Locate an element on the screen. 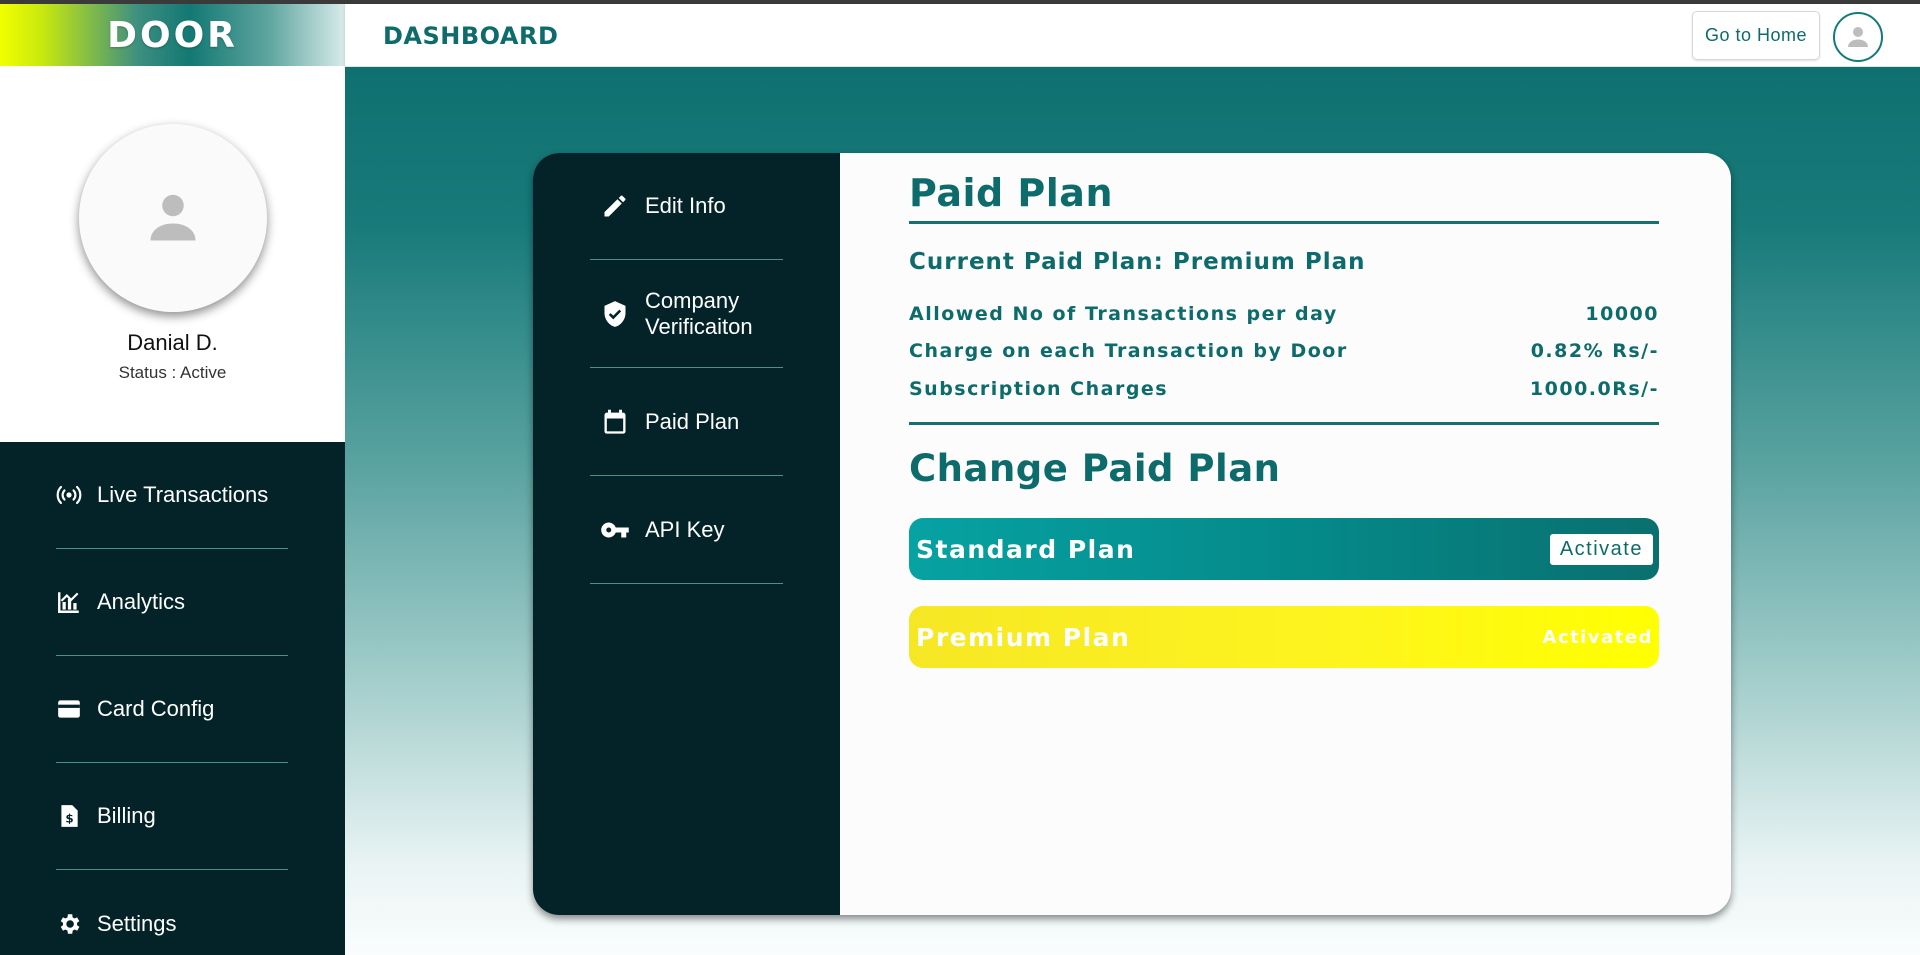 The width and height of the screenshot is (1920, 955). sidebar-item-settings: Settings is located at coordinates (172, 912).